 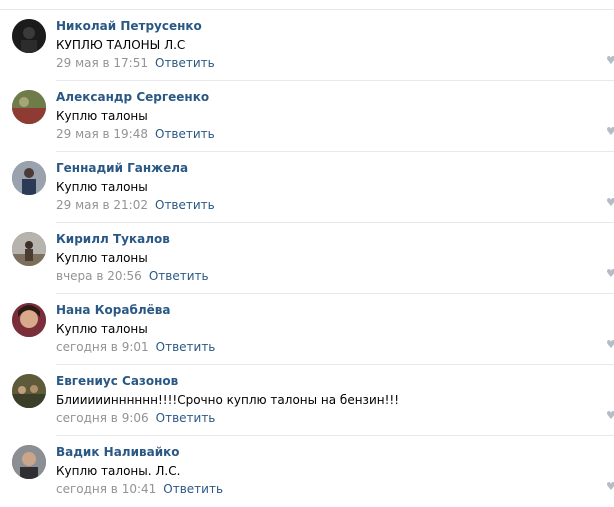 I want to click on comment-author-link: Вадик Наливайко, so click(x=118, y=452).